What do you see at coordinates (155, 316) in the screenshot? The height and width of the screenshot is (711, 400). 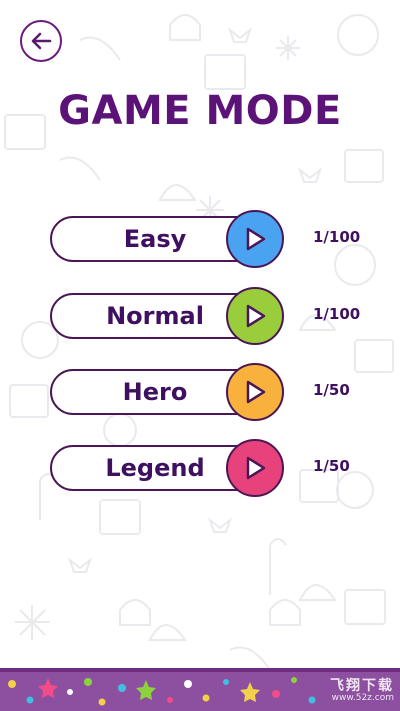 I see `mode-label: Normal` at bounding box center [155, 316].